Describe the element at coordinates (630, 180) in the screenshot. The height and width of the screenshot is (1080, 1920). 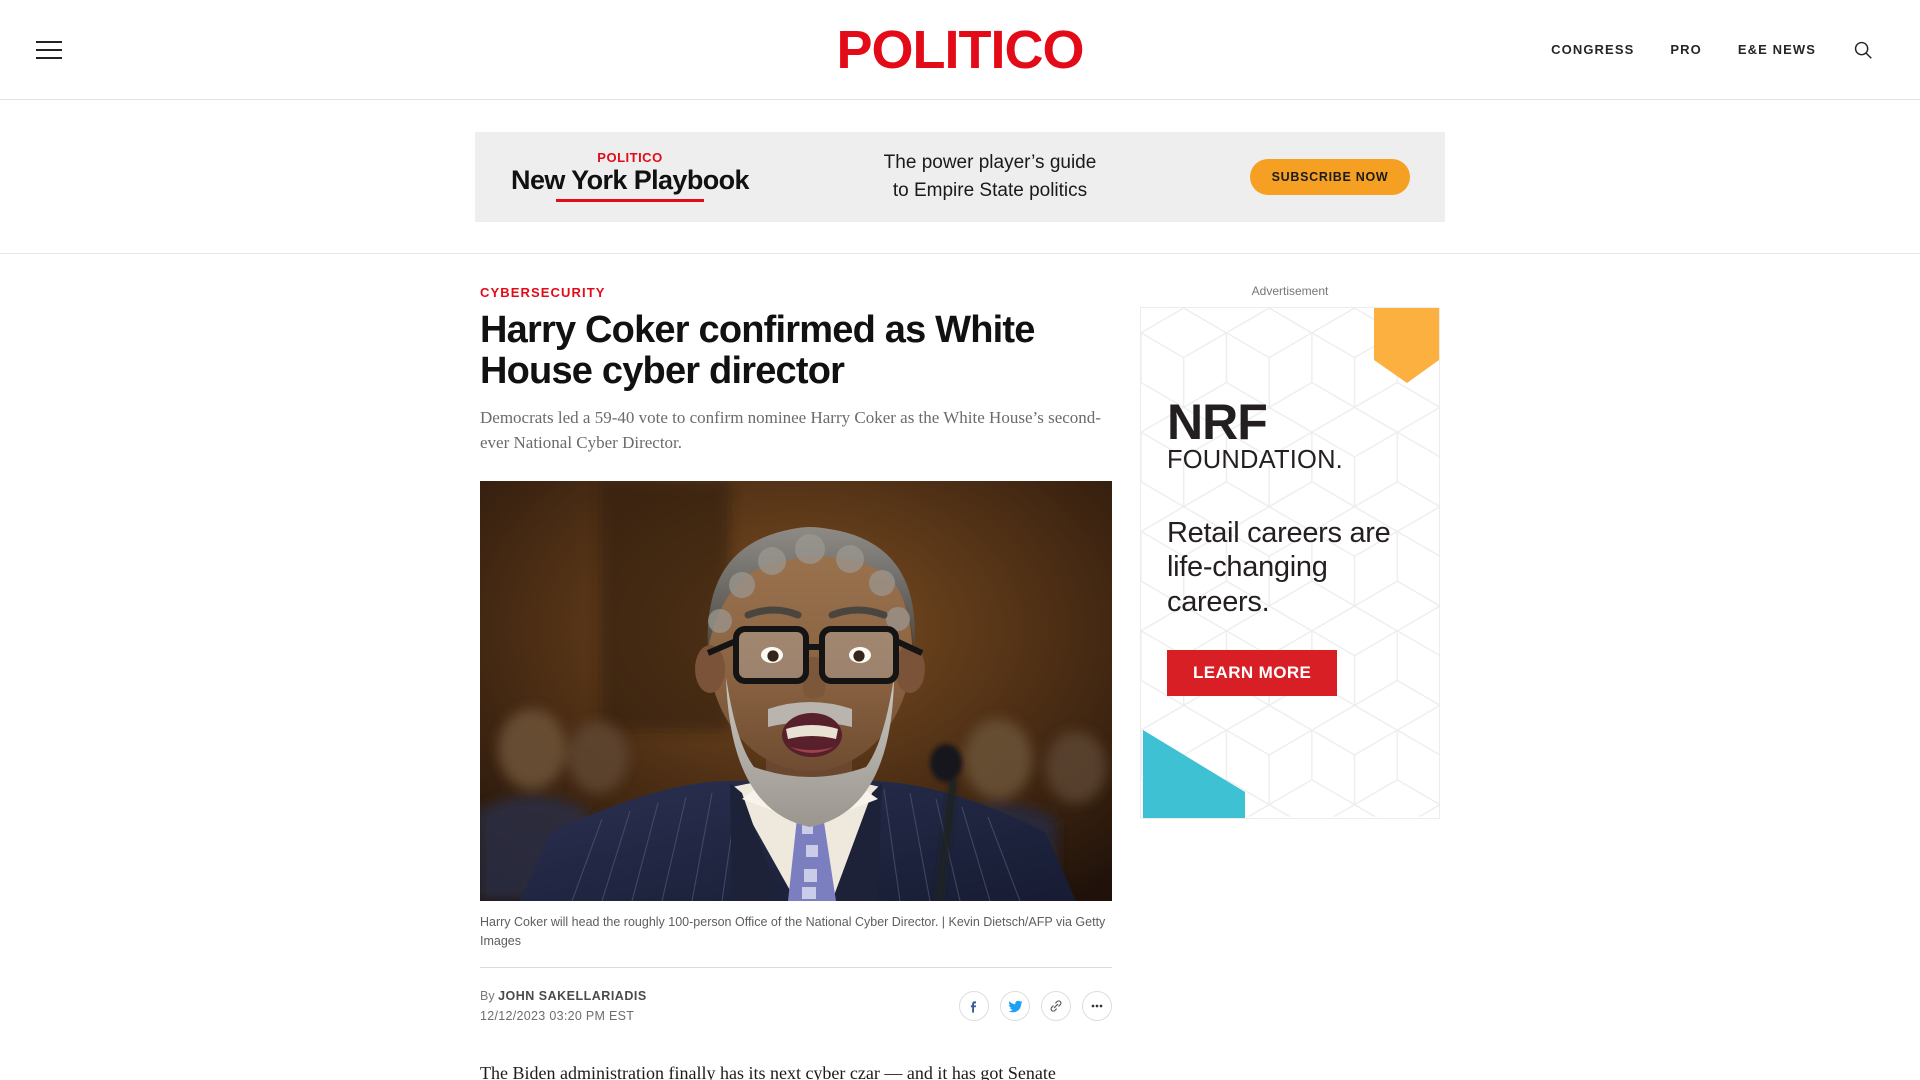
I see `playbook-title: New York Playbook` at that location.